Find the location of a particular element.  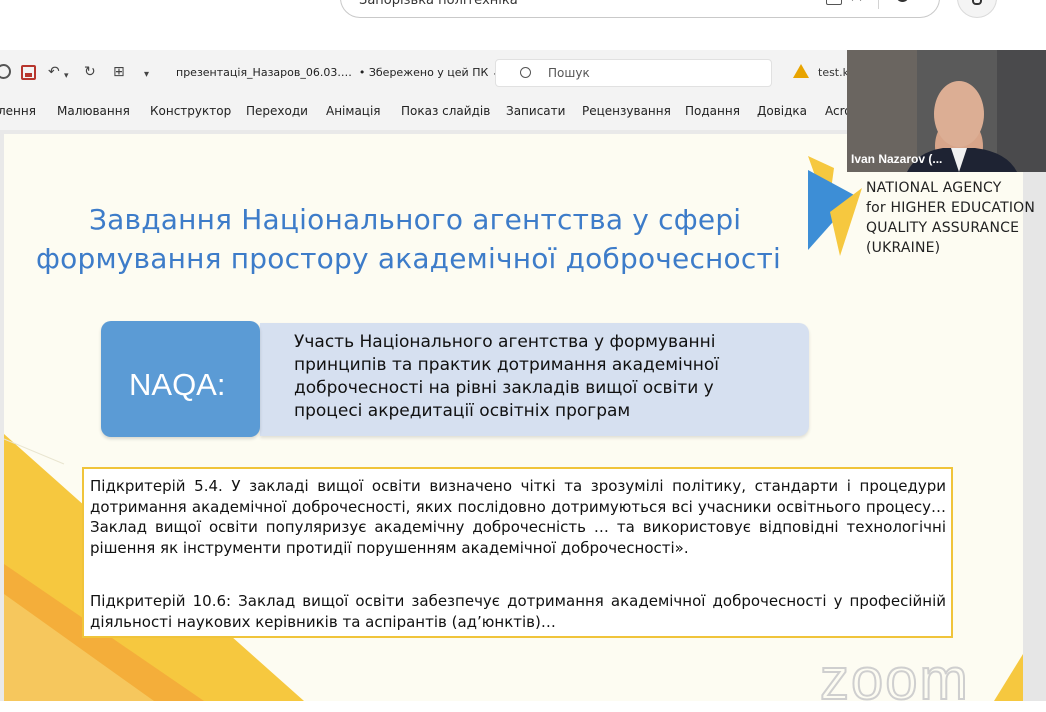

tab-record: Записати is located at coordinates (535, 111).